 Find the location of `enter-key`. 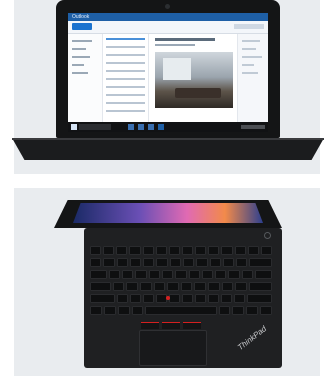

enter-key is located at coordinates (260, 286).